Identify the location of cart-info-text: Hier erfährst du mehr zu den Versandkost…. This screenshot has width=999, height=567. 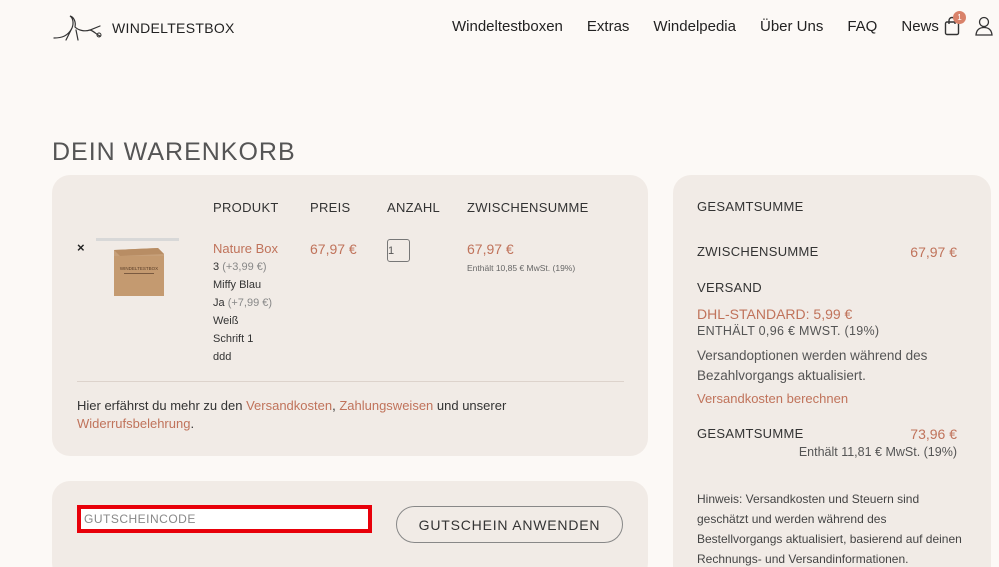
(292, 414).